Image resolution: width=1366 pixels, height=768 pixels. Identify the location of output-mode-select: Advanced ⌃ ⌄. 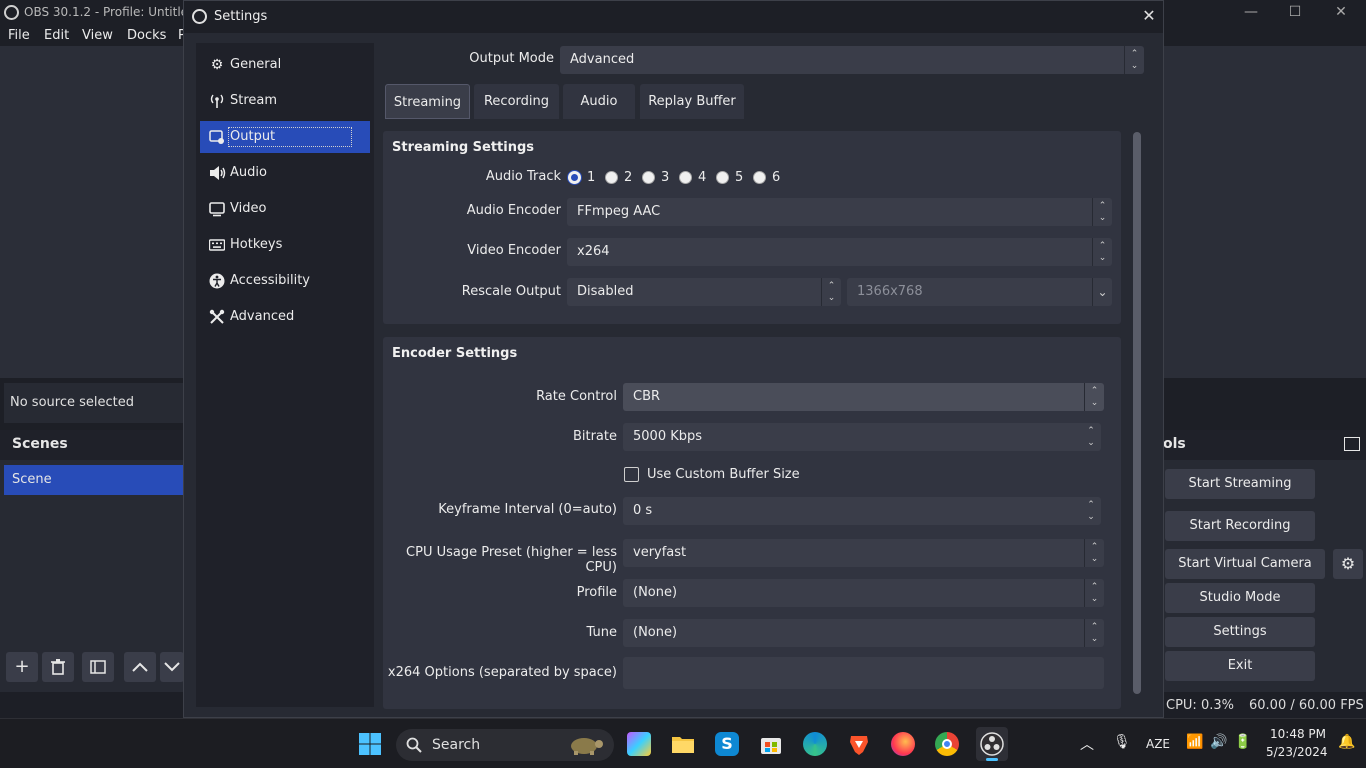
(852, 60).